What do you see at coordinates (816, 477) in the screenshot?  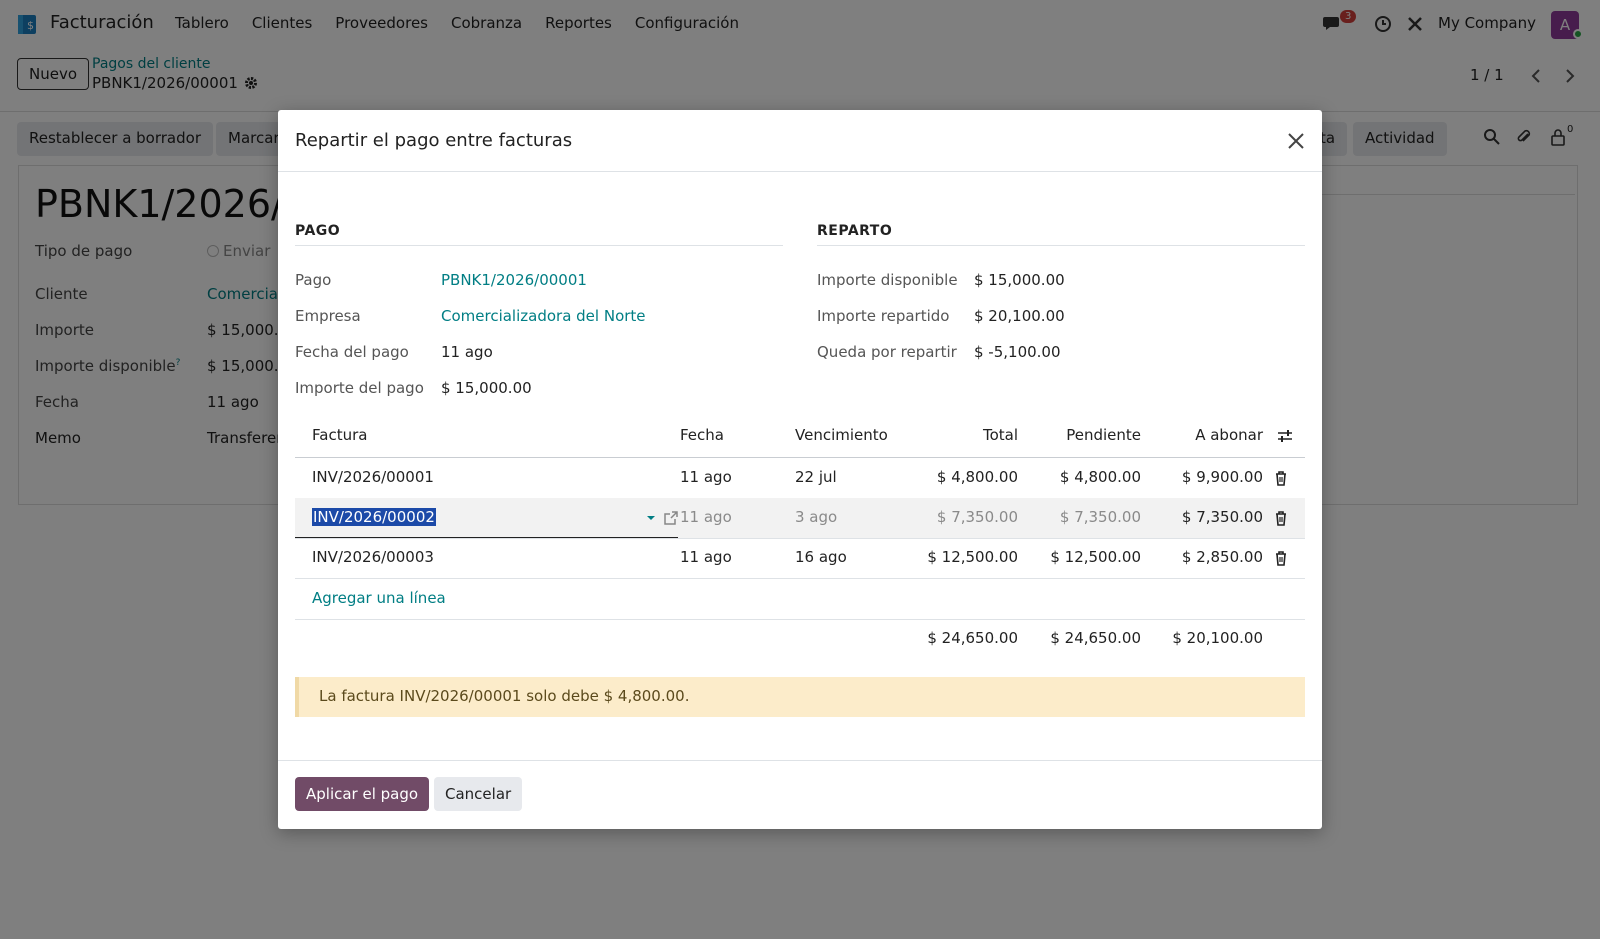 I see `row1-due: 22 jul` at bounding box center [816, 477].